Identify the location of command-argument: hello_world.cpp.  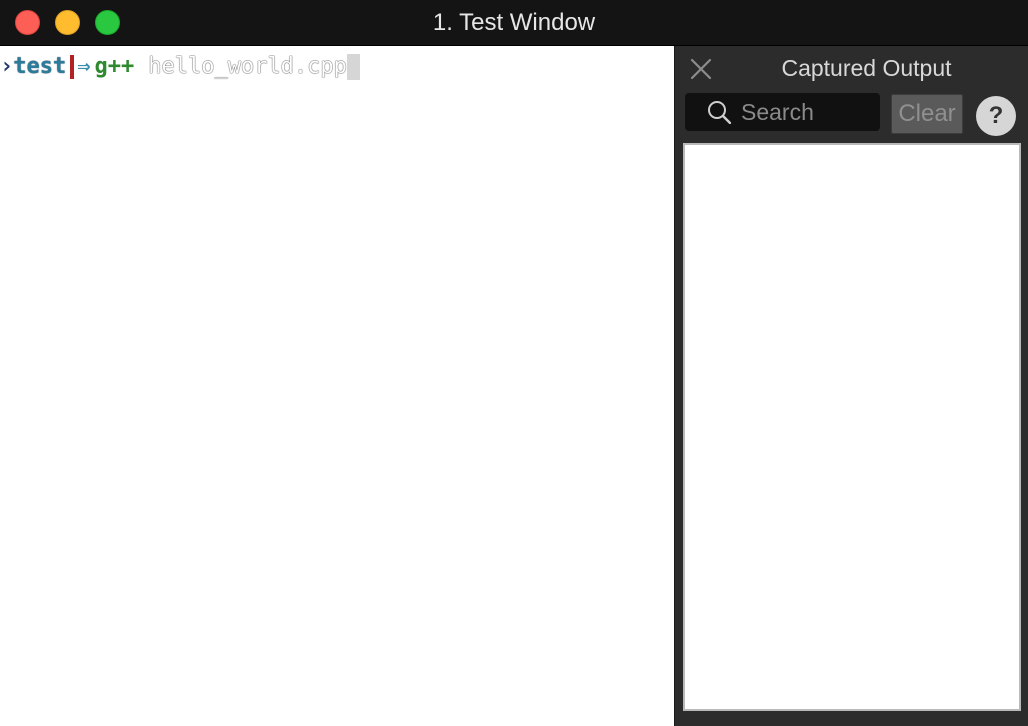
(247, 66).